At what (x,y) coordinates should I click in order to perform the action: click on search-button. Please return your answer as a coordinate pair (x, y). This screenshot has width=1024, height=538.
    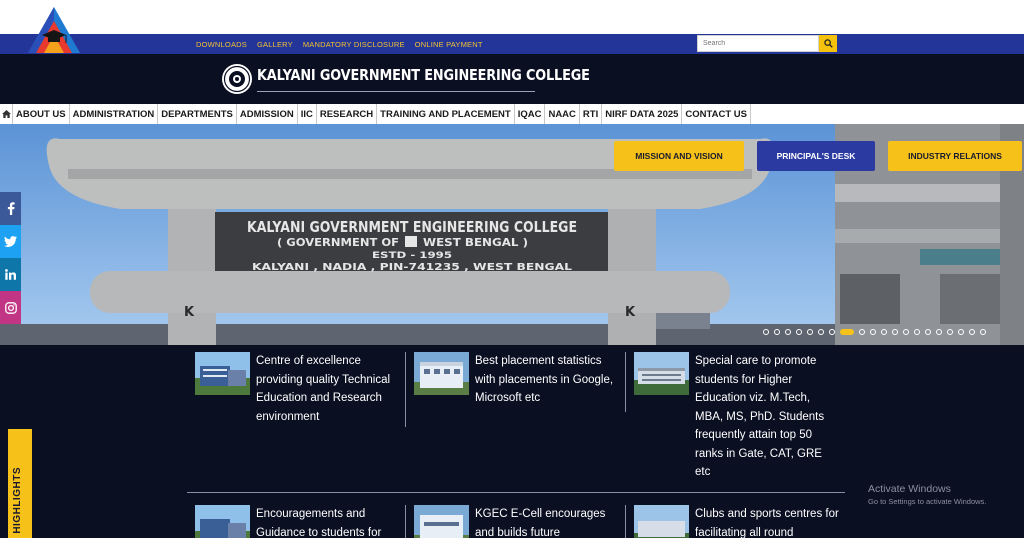
    Looking at the image, I should click on (828, 43).